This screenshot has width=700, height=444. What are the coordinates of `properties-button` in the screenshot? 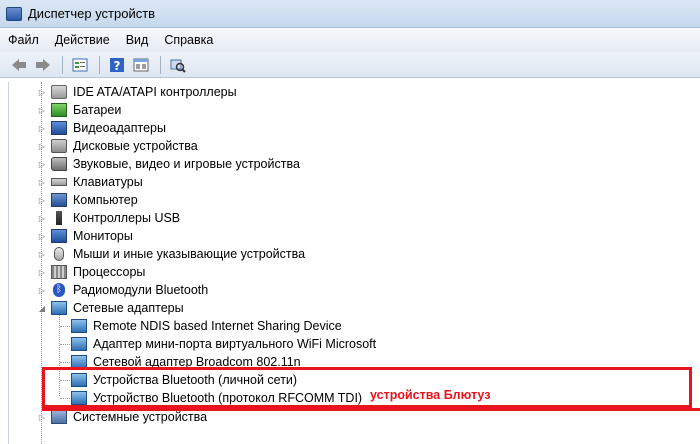 It's located at (80, 65).